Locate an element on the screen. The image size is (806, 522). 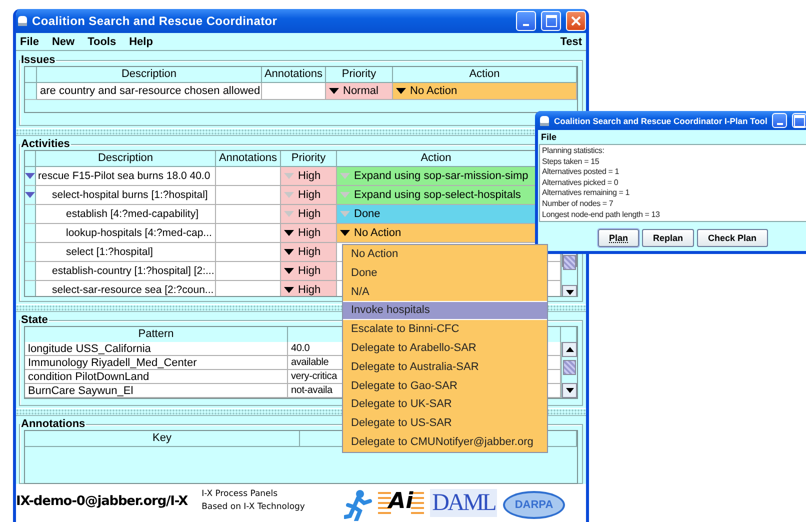
ai-logo: Ai is located at coordinates (401, 502).